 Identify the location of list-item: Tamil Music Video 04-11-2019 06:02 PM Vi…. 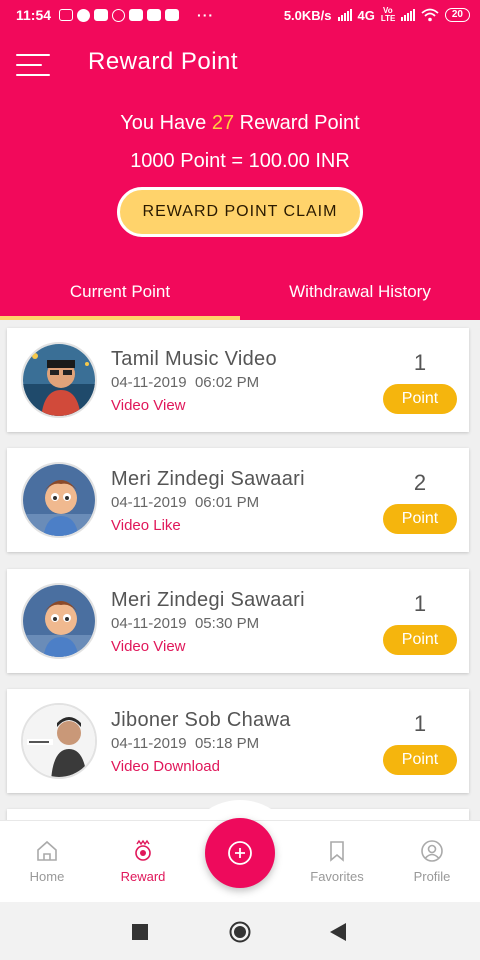
(238, 380).